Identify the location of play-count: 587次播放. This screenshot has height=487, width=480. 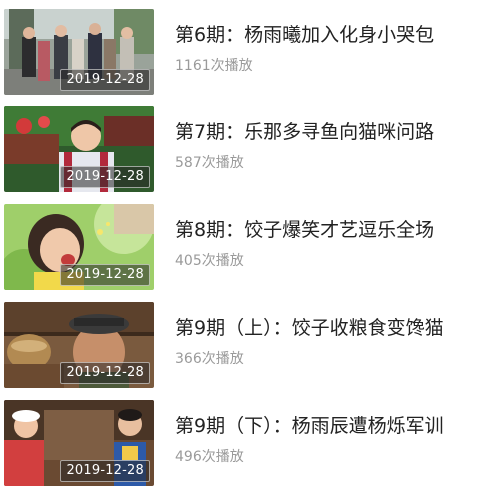
(209, 163).